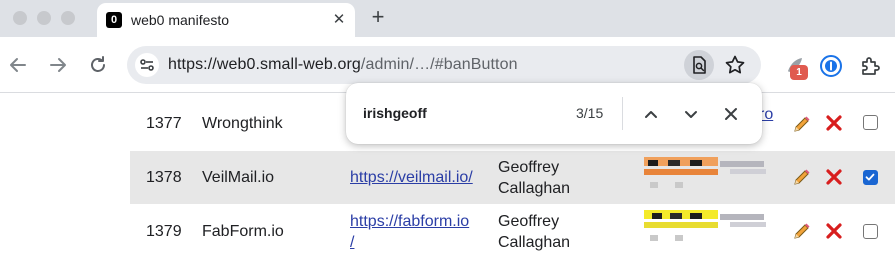  I want to click on page-search-icon, so click(699, 65).